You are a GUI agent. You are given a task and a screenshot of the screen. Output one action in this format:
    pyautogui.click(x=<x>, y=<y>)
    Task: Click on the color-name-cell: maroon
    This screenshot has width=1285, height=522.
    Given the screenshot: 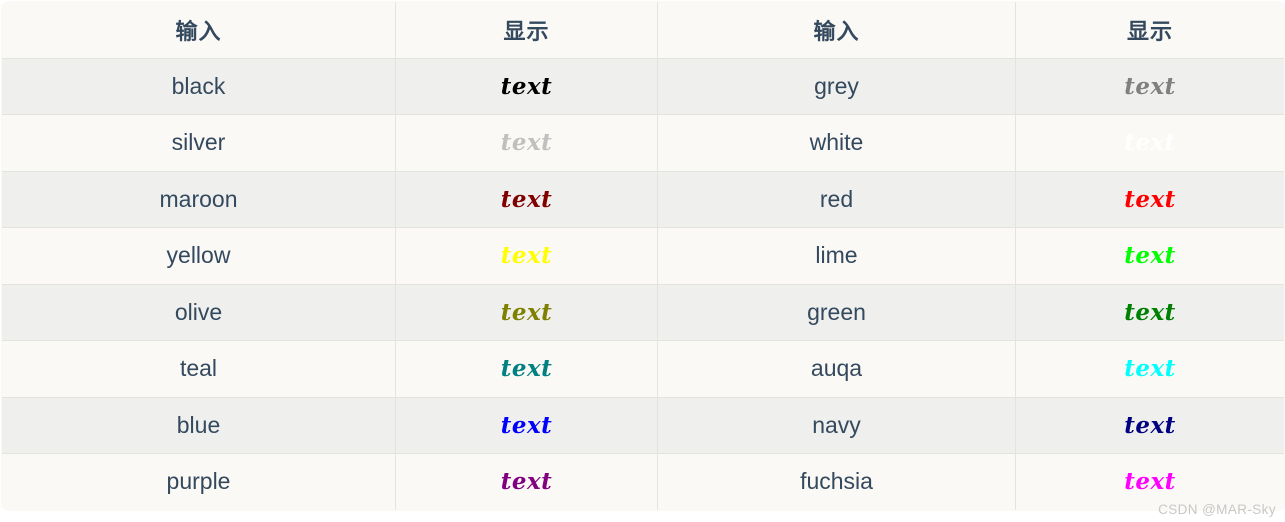 What is the action you would take?
    pyautogui.click(x=199, y=199)
    